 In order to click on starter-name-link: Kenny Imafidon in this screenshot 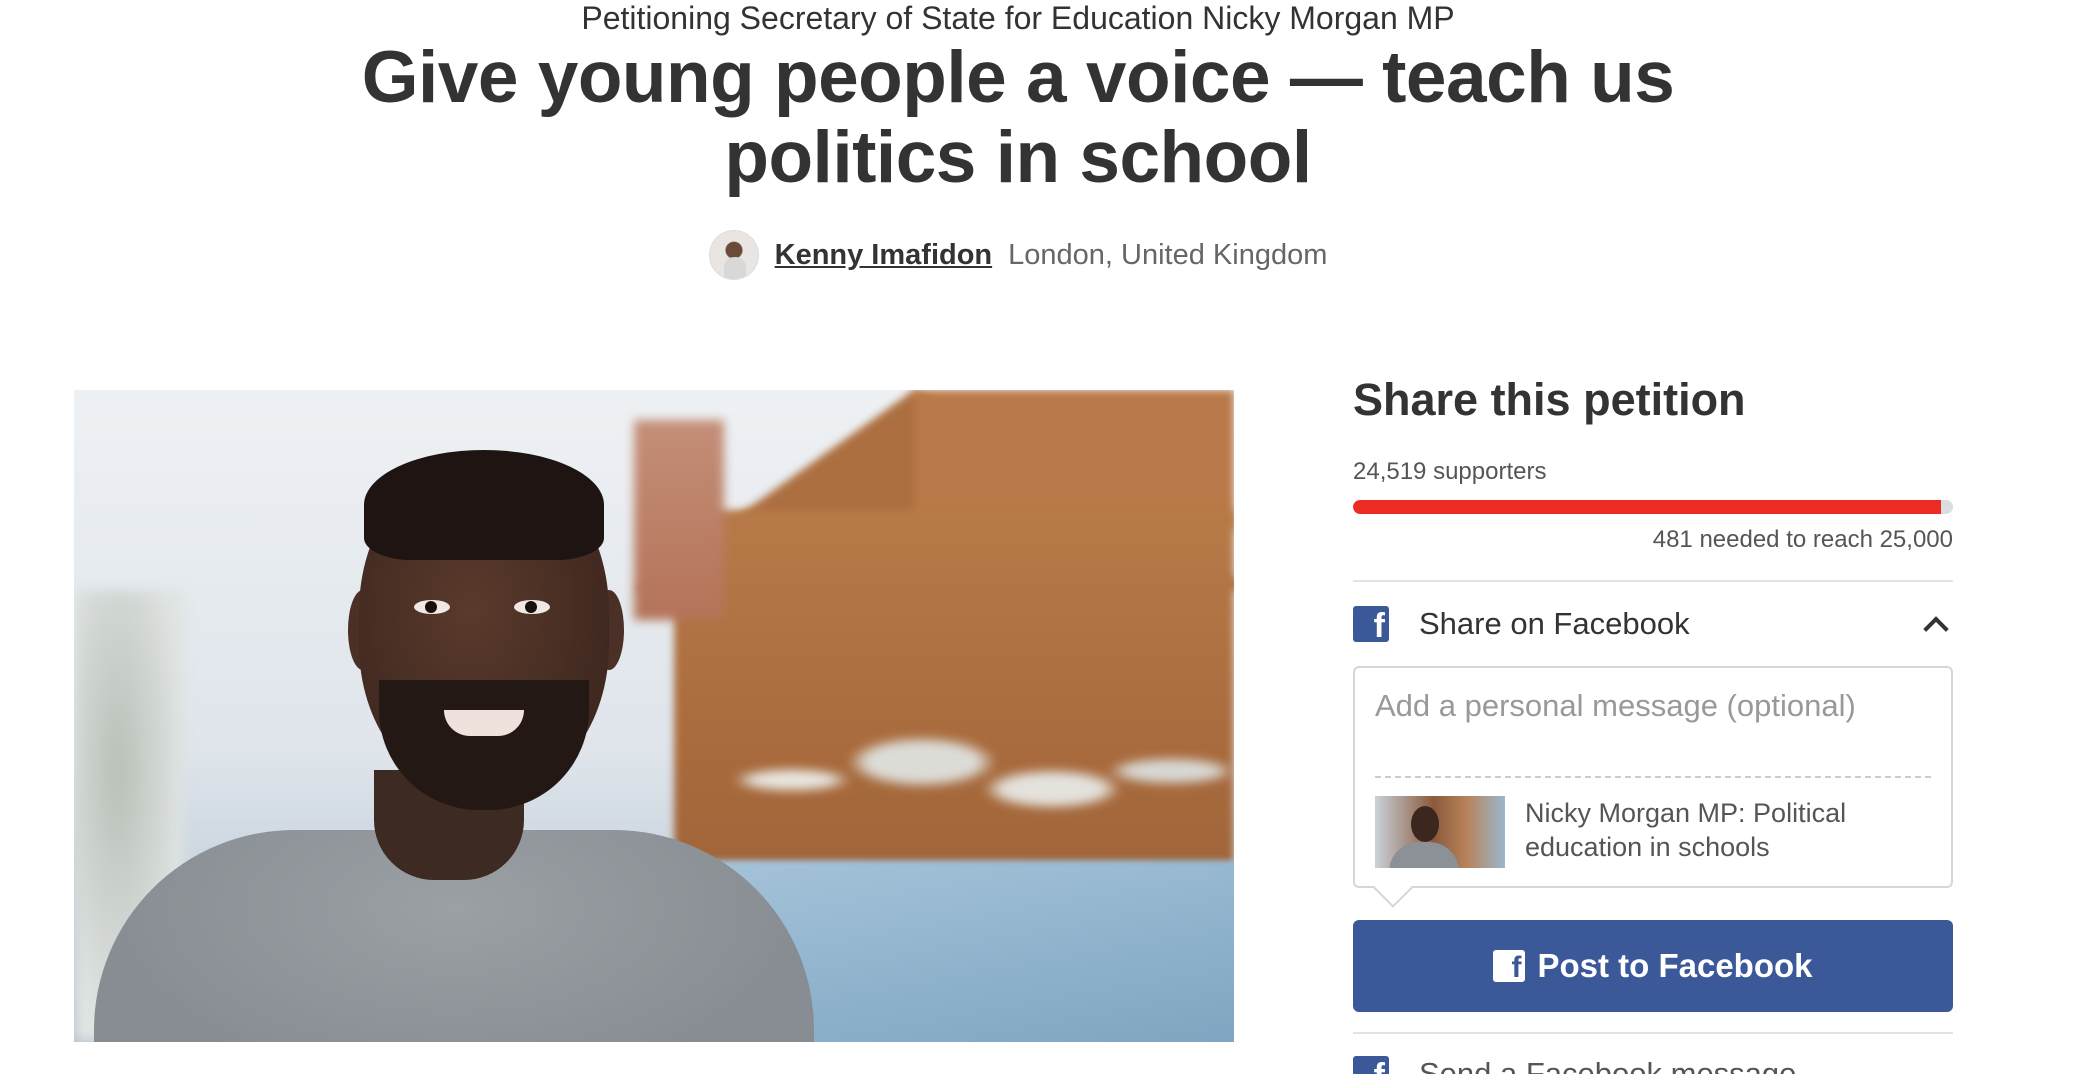, I will do `click(884, 255)`.